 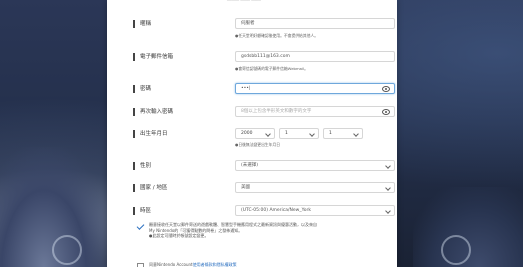 What do you see at coordinates (246, 88) in the screenshot?
I see `password-value: •••|` at bounding box center [246, 88].